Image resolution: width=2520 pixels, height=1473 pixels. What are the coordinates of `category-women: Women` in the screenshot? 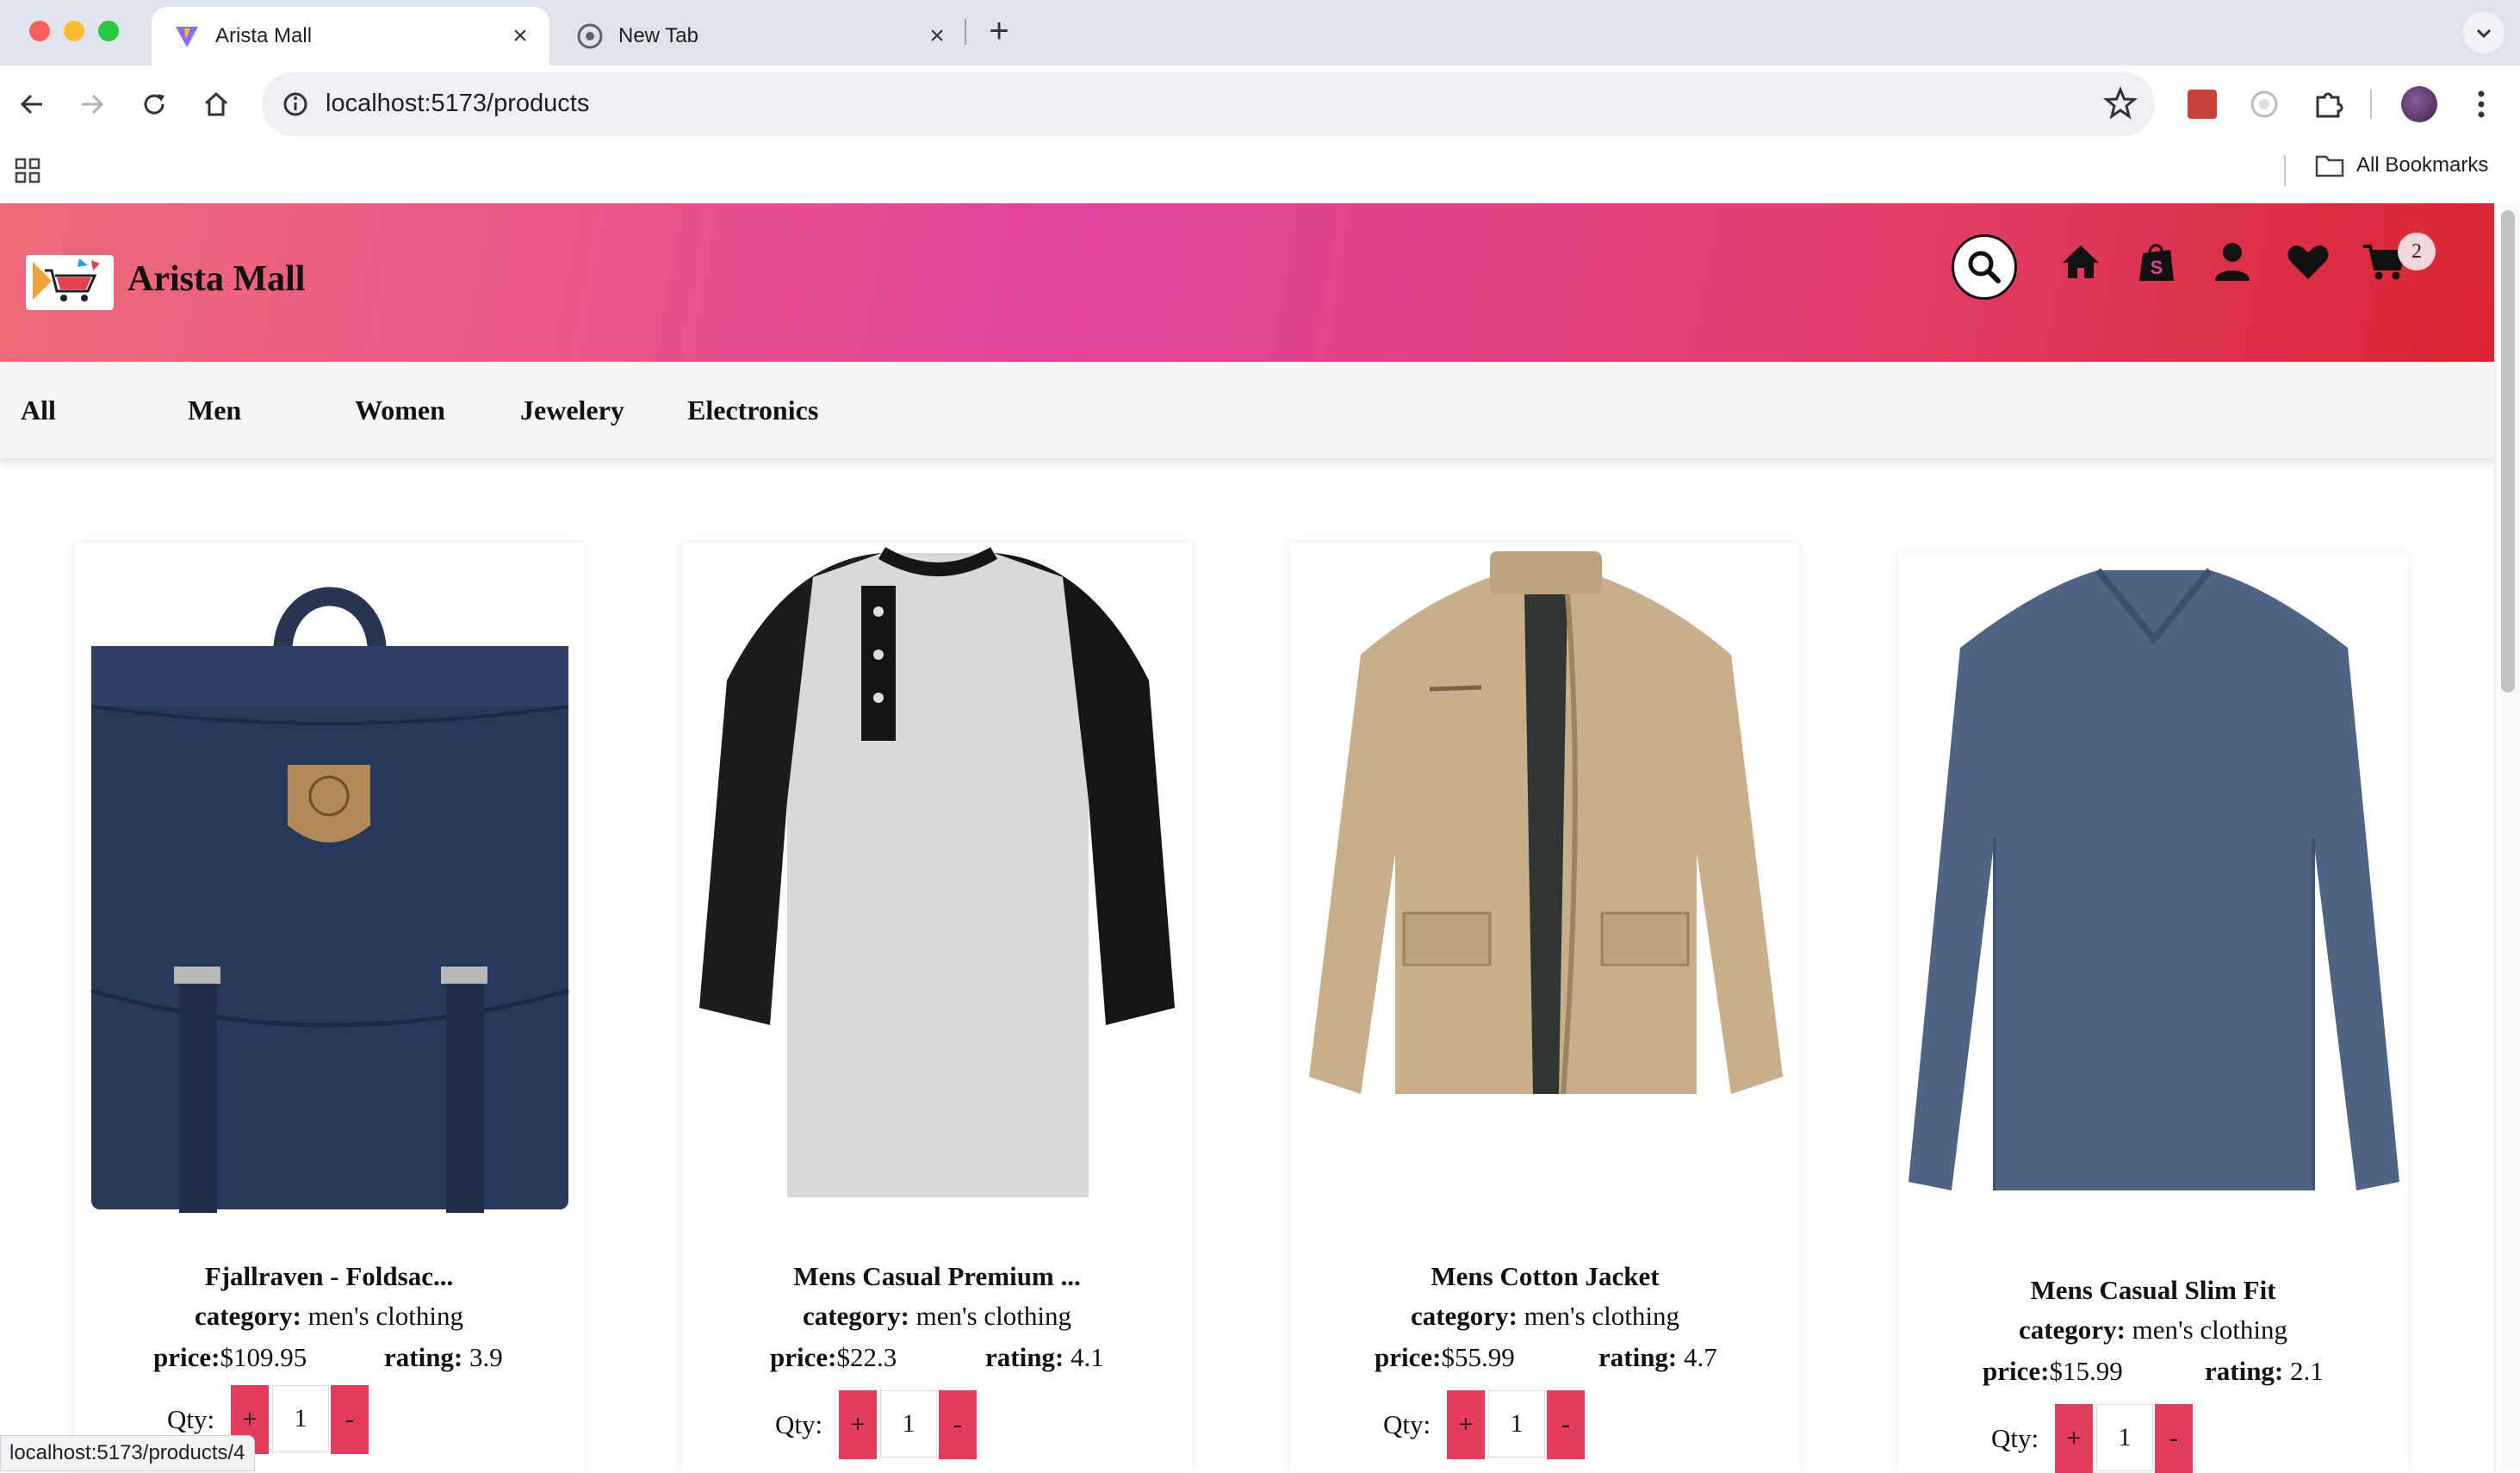 It's located at (400, 410).